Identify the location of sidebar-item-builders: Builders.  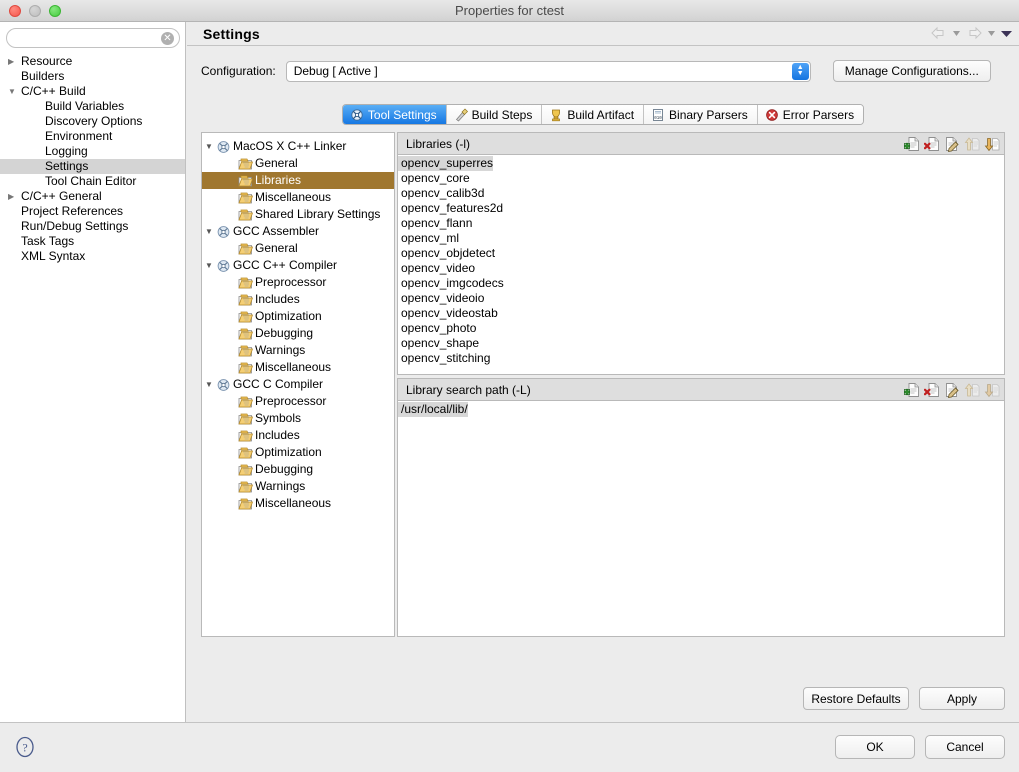
(92, 76).